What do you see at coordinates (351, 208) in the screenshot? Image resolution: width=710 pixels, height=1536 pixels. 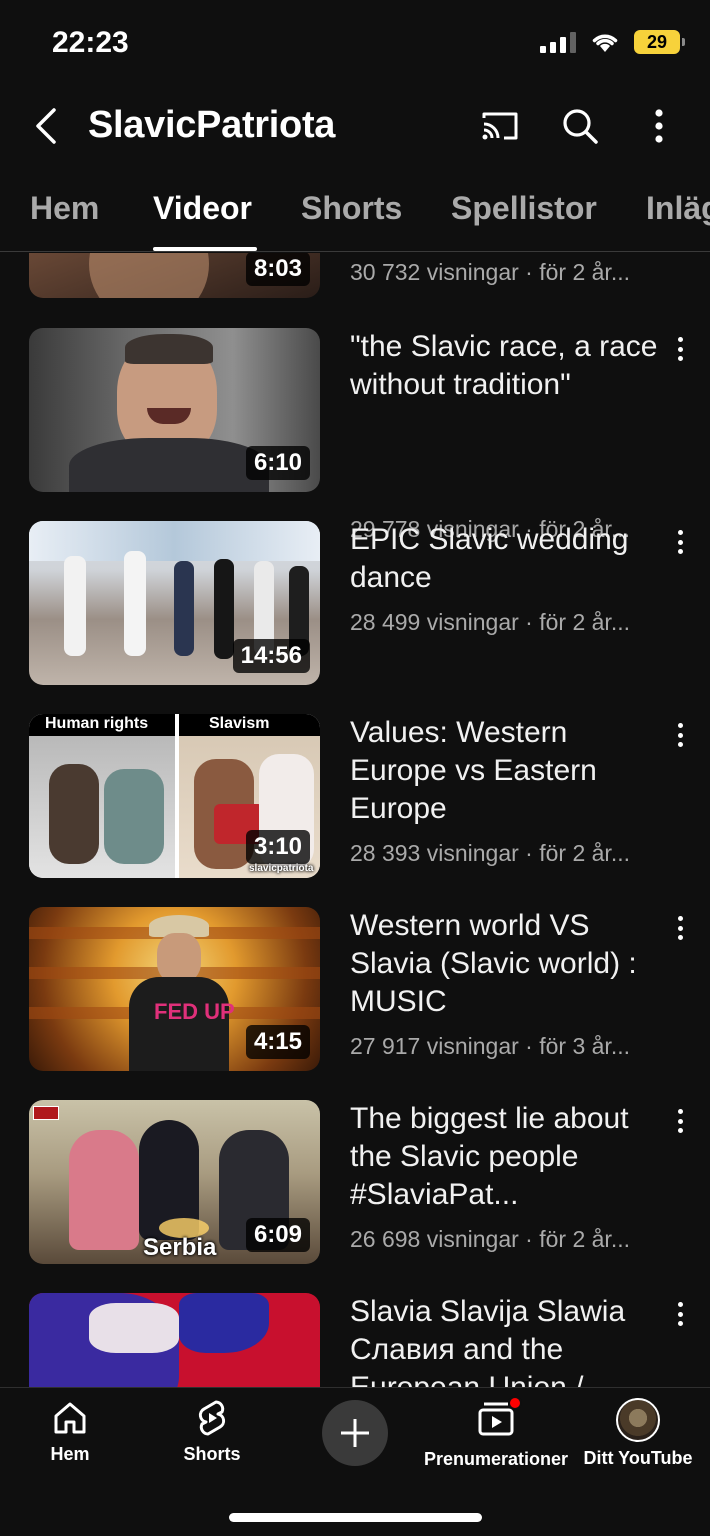 I see `tab-shorts: Shorts` at bounding box center [351, 208].